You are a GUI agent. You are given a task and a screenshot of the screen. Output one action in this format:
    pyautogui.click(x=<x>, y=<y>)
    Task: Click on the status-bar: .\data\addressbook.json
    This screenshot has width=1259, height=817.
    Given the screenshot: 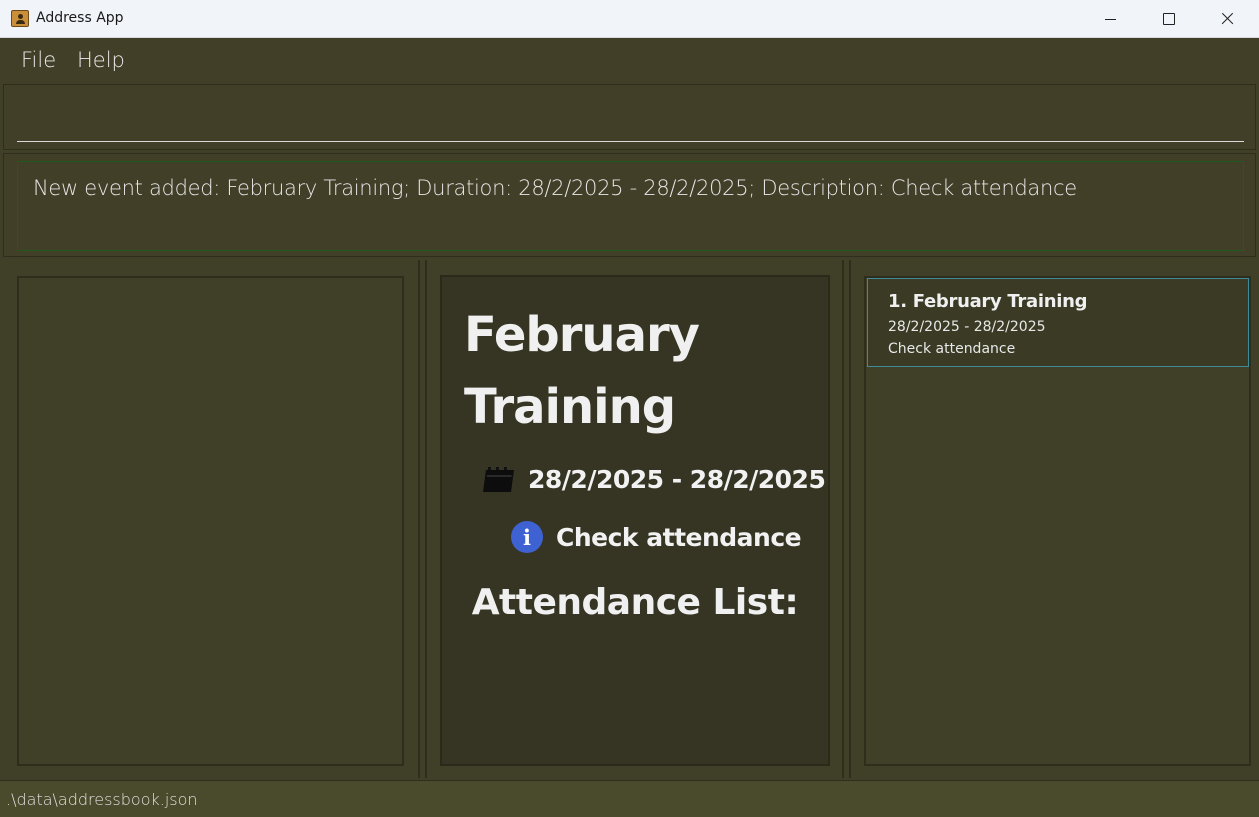 What is the action you would take?
    pyautogui.click(x=629, y=798)
    